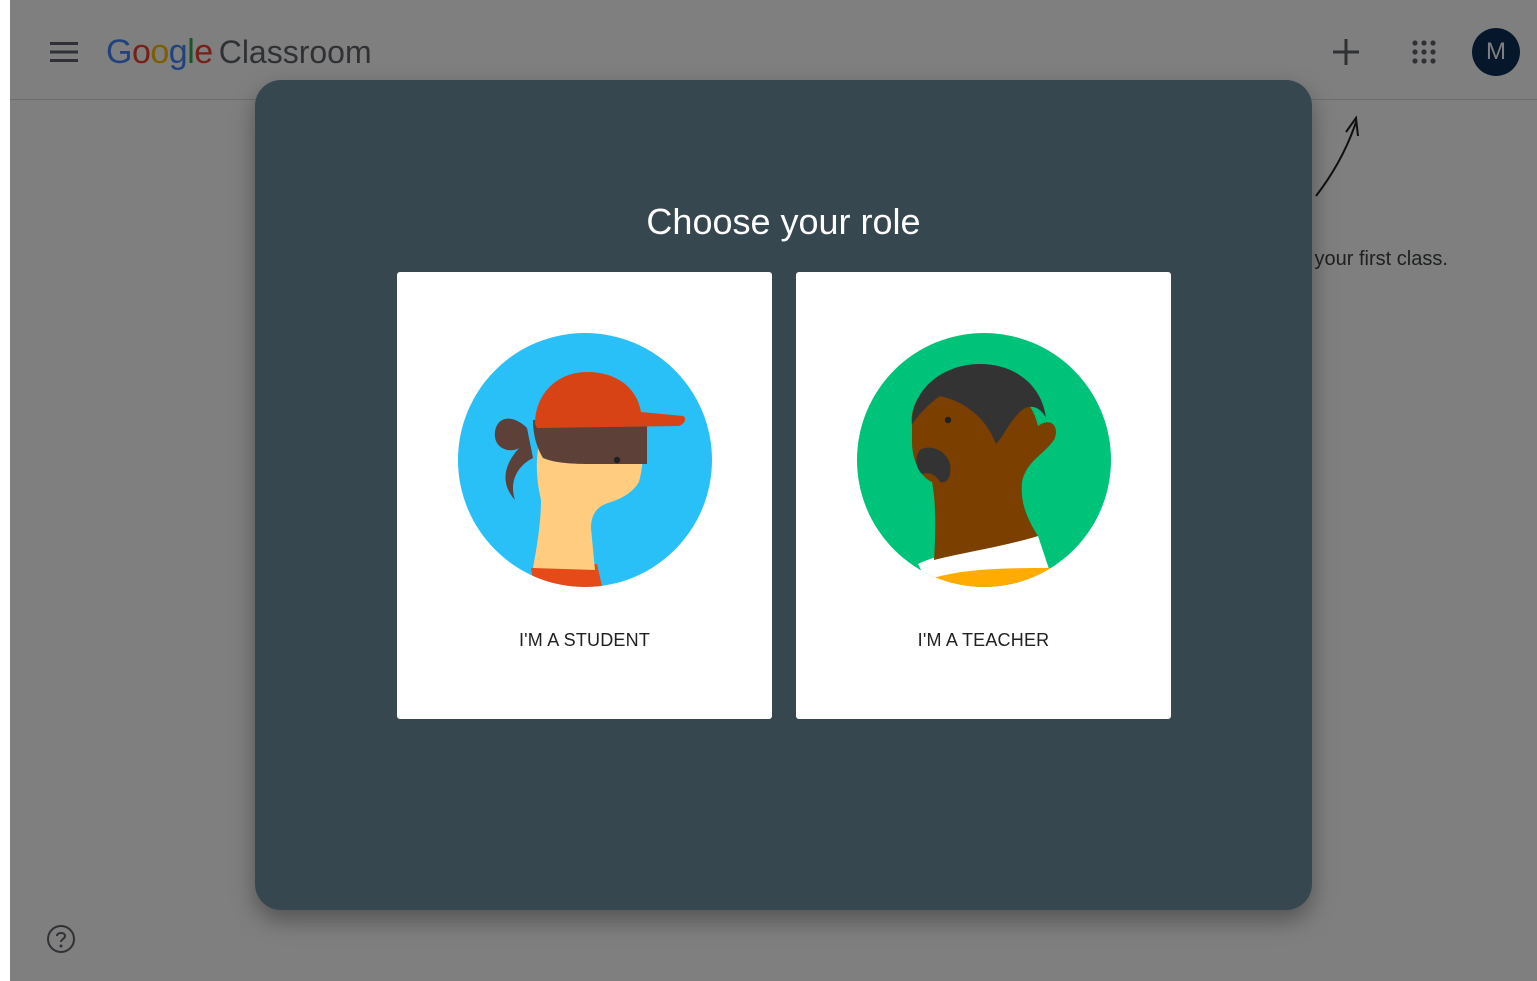 This screenshot has width=1537, height=981. Describe the element at coordinates (983, 640) in the screenshot. I see `teacher-role-label: I'M A TEACHER` at that location.